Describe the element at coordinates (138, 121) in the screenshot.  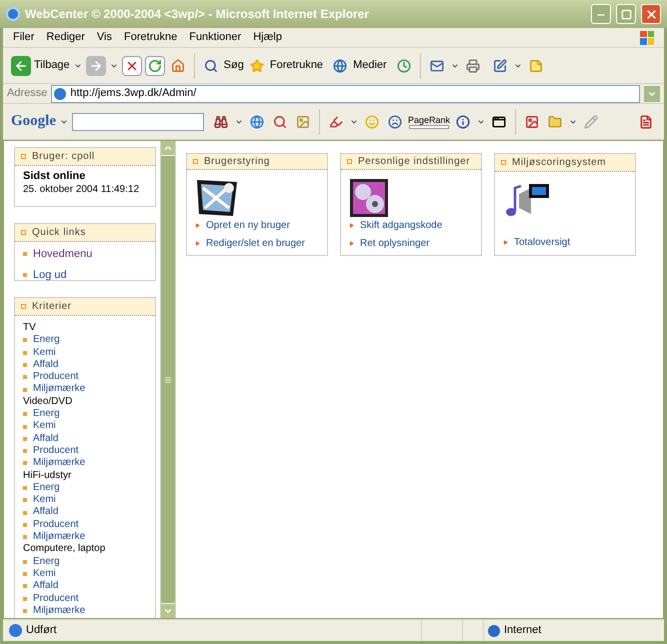
I see `google-search-field` at that location.